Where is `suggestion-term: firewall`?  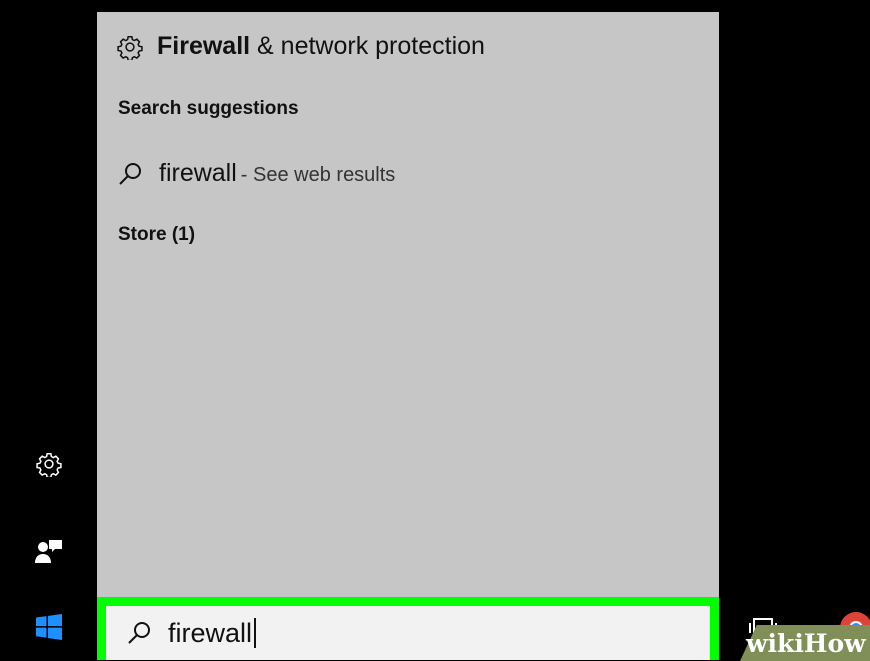 suggestion-term: firewall is located at coordinates (198, 173).